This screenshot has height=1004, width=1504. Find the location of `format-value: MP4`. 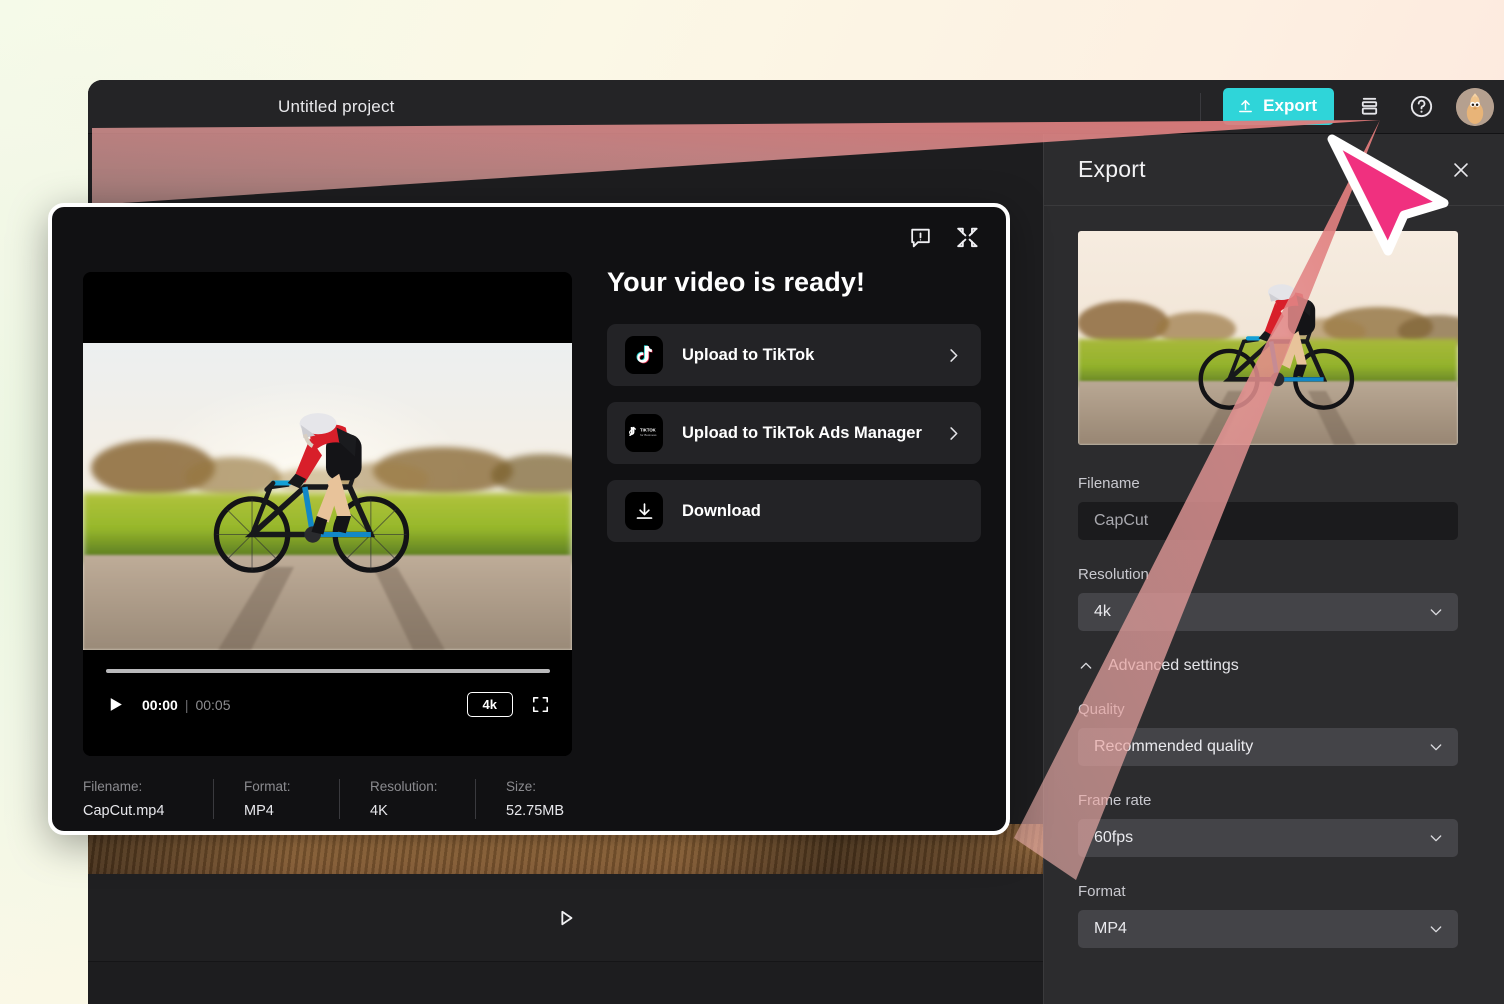

format-value: MP4 is located at coordinates (1110, 928).